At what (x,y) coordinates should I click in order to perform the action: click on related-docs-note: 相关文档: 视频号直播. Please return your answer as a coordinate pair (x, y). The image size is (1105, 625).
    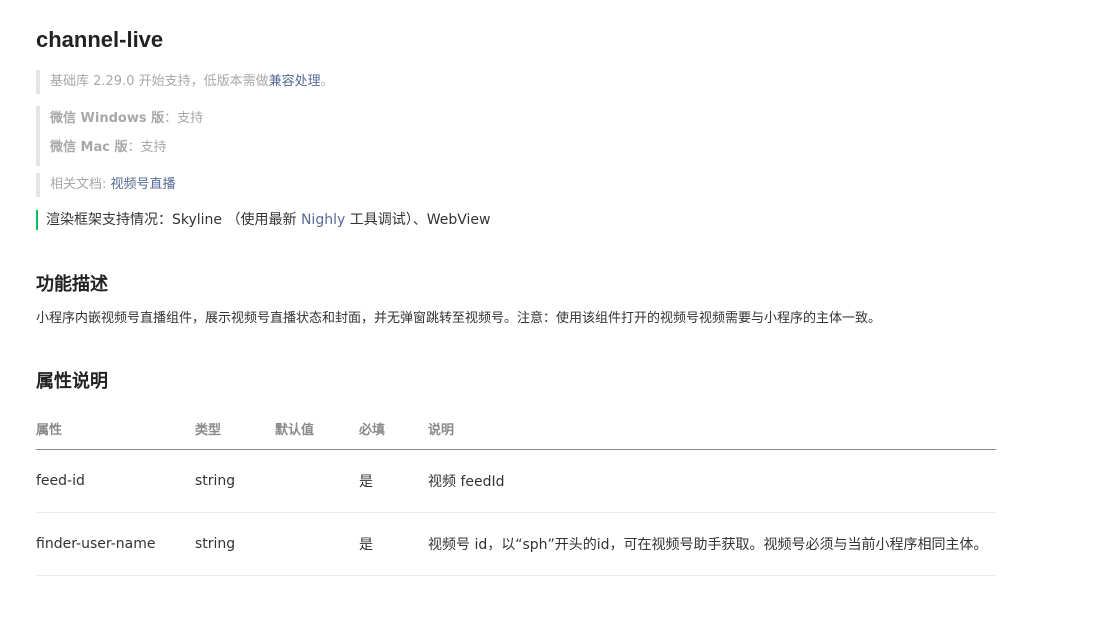
    Looking at the image, I should click on (106, 185).